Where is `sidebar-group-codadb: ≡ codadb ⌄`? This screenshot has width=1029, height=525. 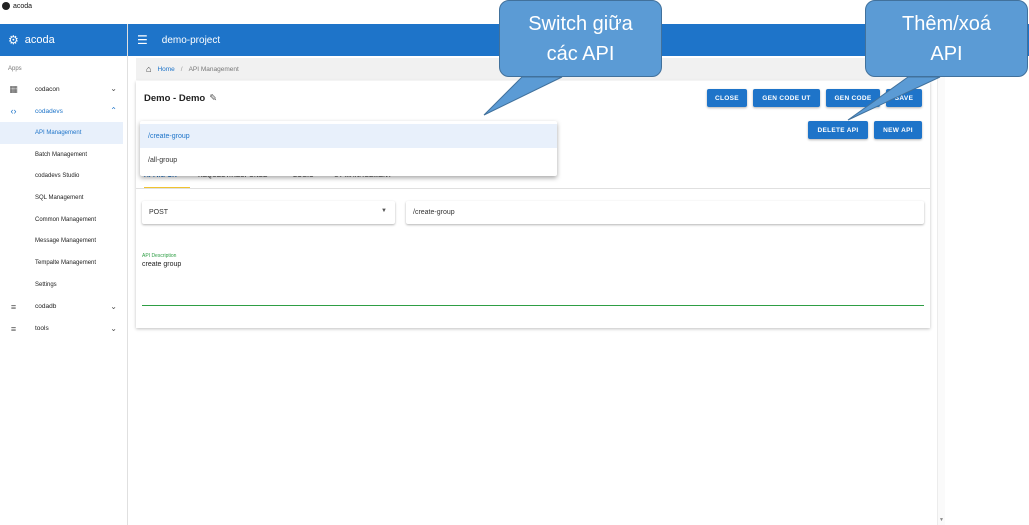 sidebar-group-codadb: ≡ codadb ⌄ is located at coordinates (63, 307).